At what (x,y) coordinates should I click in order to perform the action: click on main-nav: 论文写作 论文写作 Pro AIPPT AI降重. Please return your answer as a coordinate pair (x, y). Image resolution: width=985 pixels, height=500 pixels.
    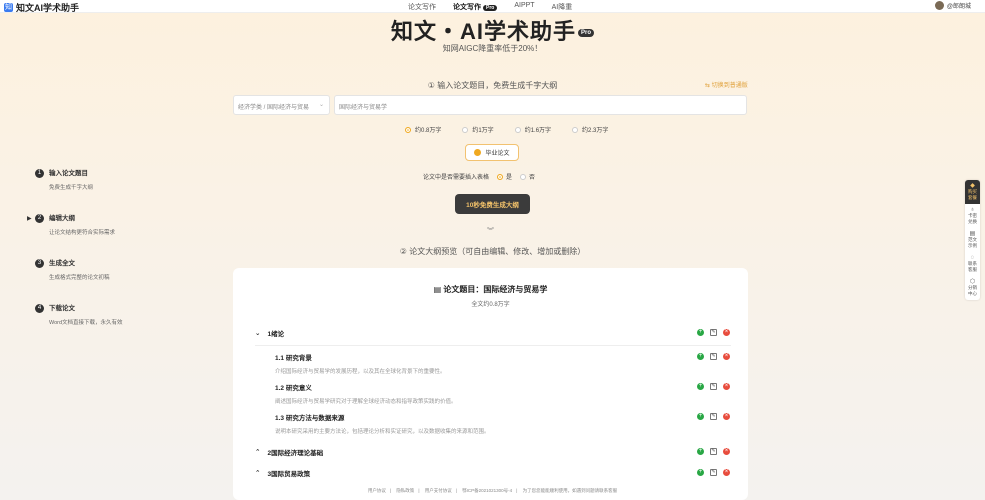
    Looking at the image, I should click on (490, 7).